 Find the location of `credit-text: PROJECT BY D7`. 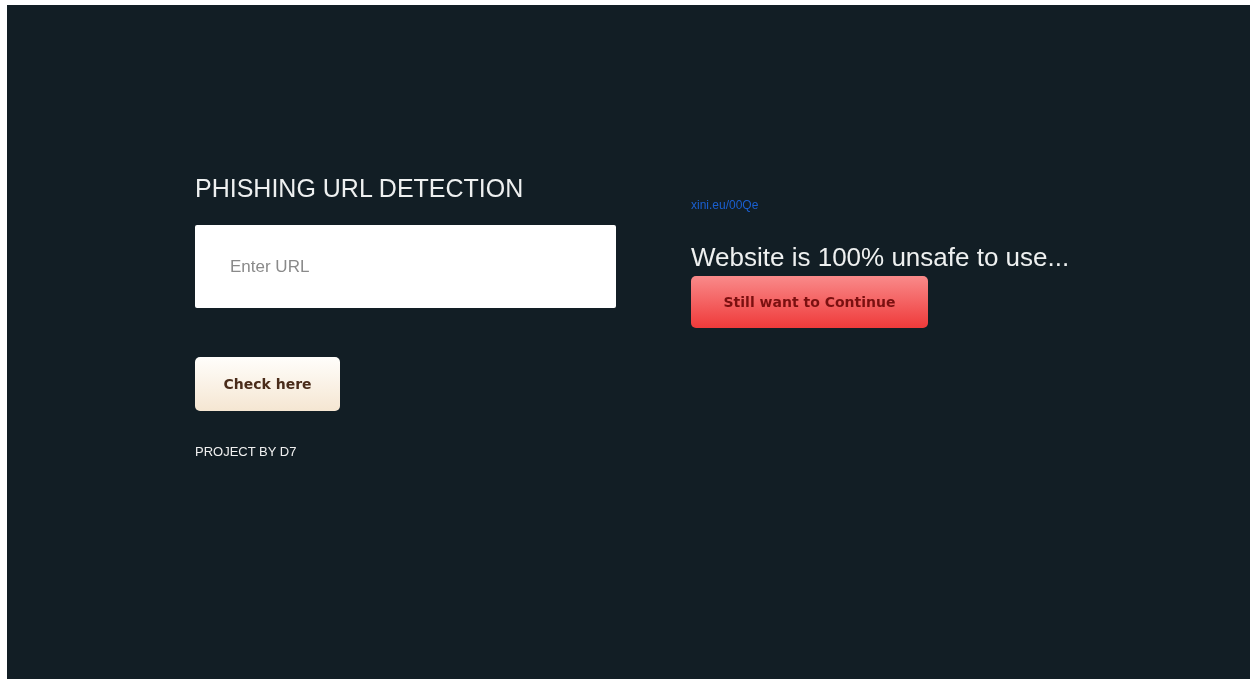

credit-text: PROJECT BY D7 is located at coordinates (246, 451).